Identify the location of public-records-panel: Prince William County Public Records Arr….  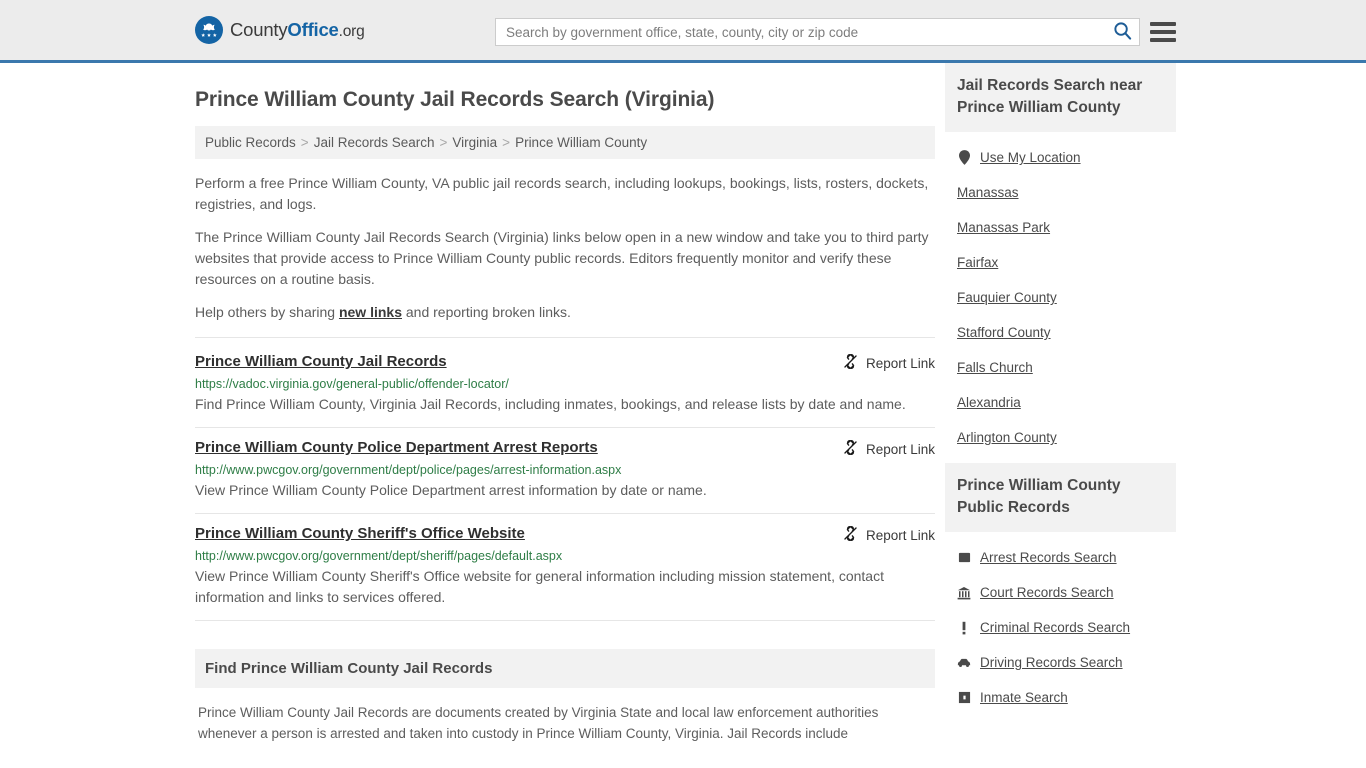
(1060, 589).